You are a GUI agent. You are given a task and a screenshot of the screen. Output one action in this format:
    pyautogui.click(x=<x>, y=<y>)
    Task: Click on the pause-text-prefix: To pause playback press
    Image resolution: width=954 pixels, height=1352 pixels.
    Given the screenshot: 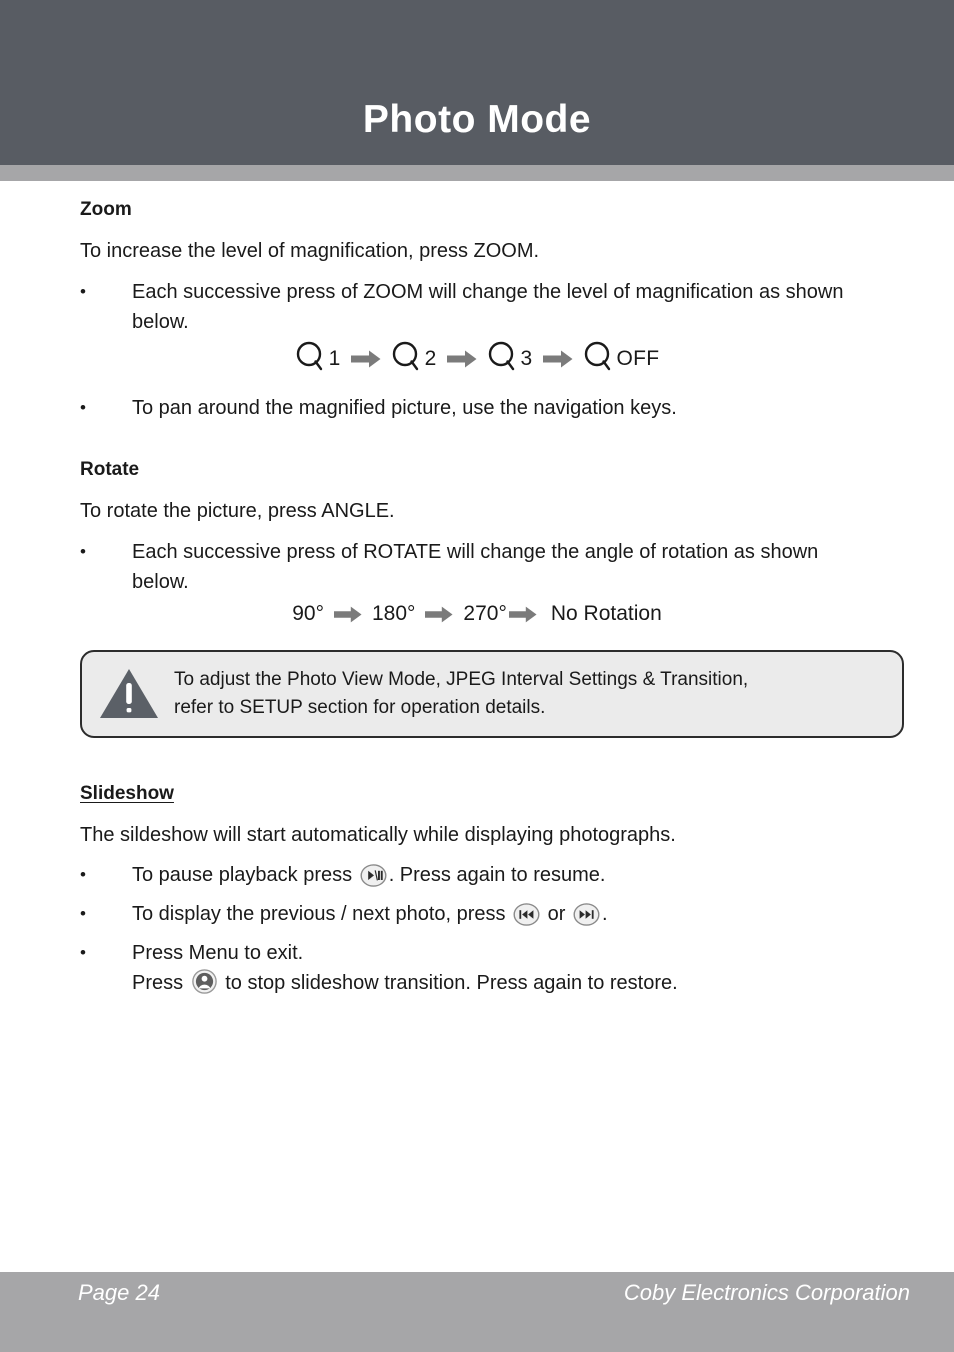 What is the action you would take?
    pyautogui.click(x=245, y=875)
    